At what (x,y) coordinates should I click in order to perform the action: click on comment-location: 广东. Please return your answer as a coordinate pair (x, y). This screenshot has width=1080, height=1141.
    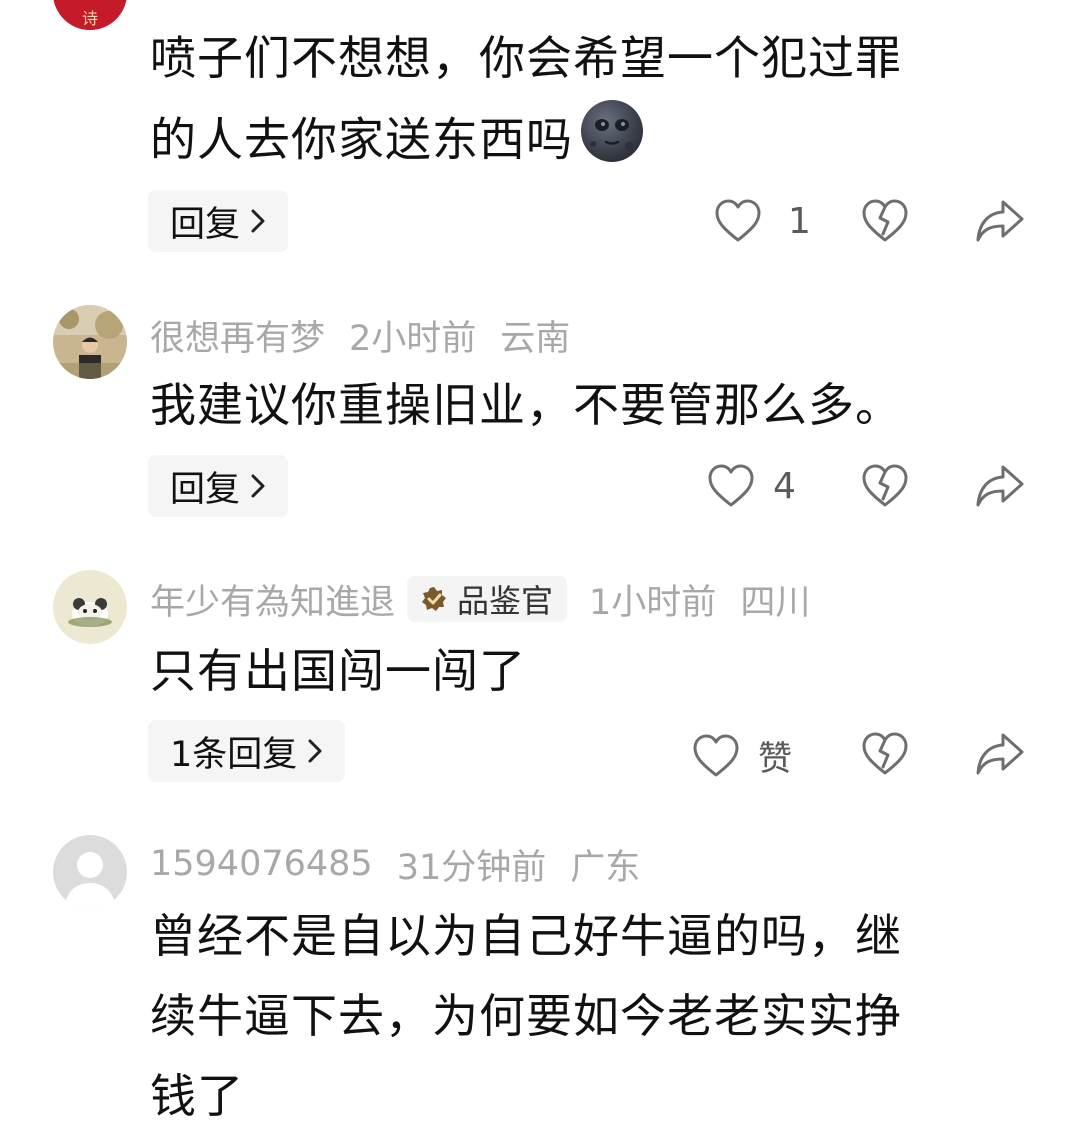
    Looking at the image, I should click on (605, 867).